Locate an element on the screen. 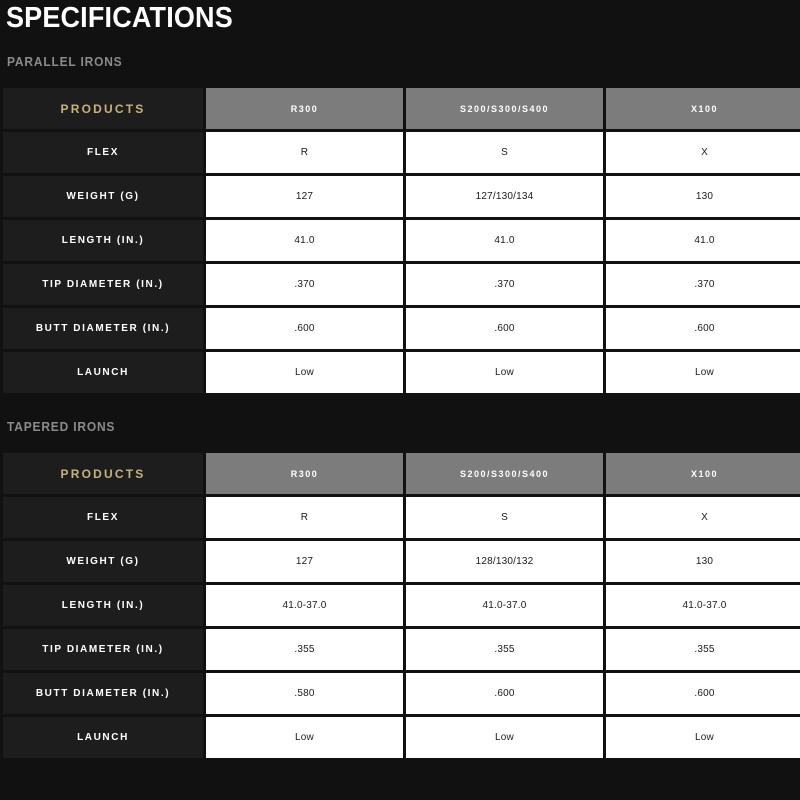  data-value: .580 is located at coordinates (304, 693).